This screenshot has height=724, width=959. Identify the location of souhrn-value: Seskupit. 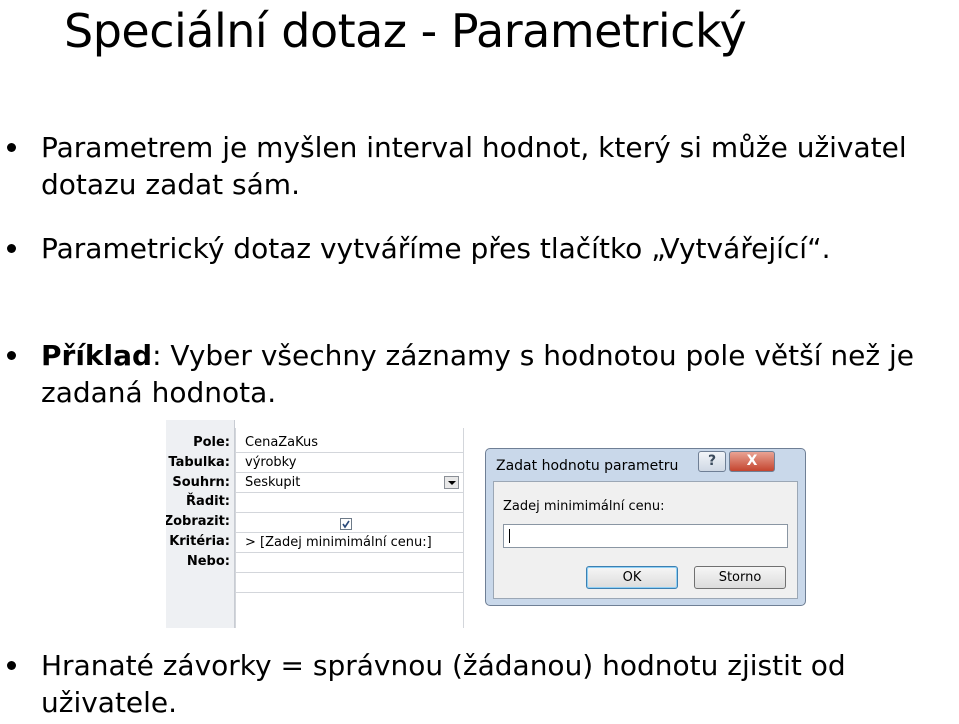
(273, 482).